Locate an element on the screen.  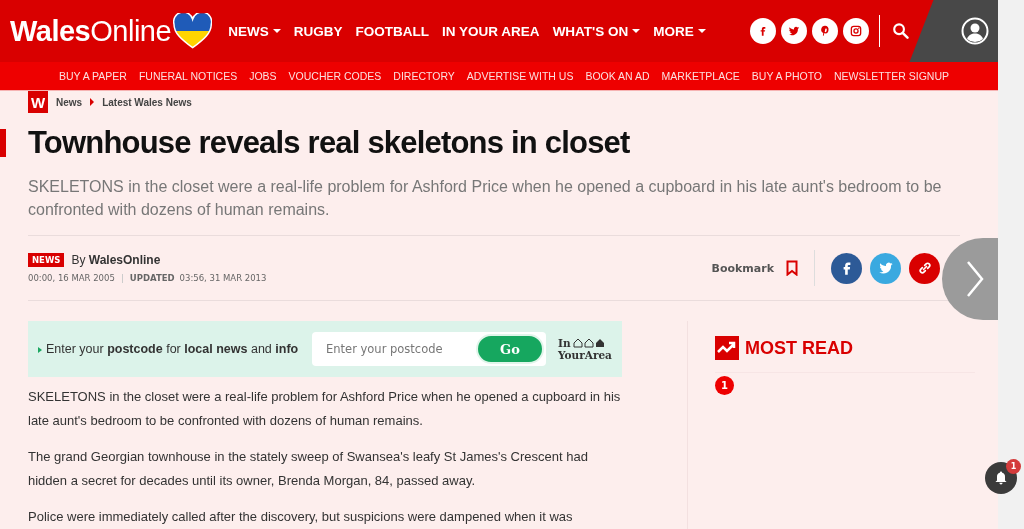
nav-link: IN YOUR AREA is located at coordinates (491, 31).